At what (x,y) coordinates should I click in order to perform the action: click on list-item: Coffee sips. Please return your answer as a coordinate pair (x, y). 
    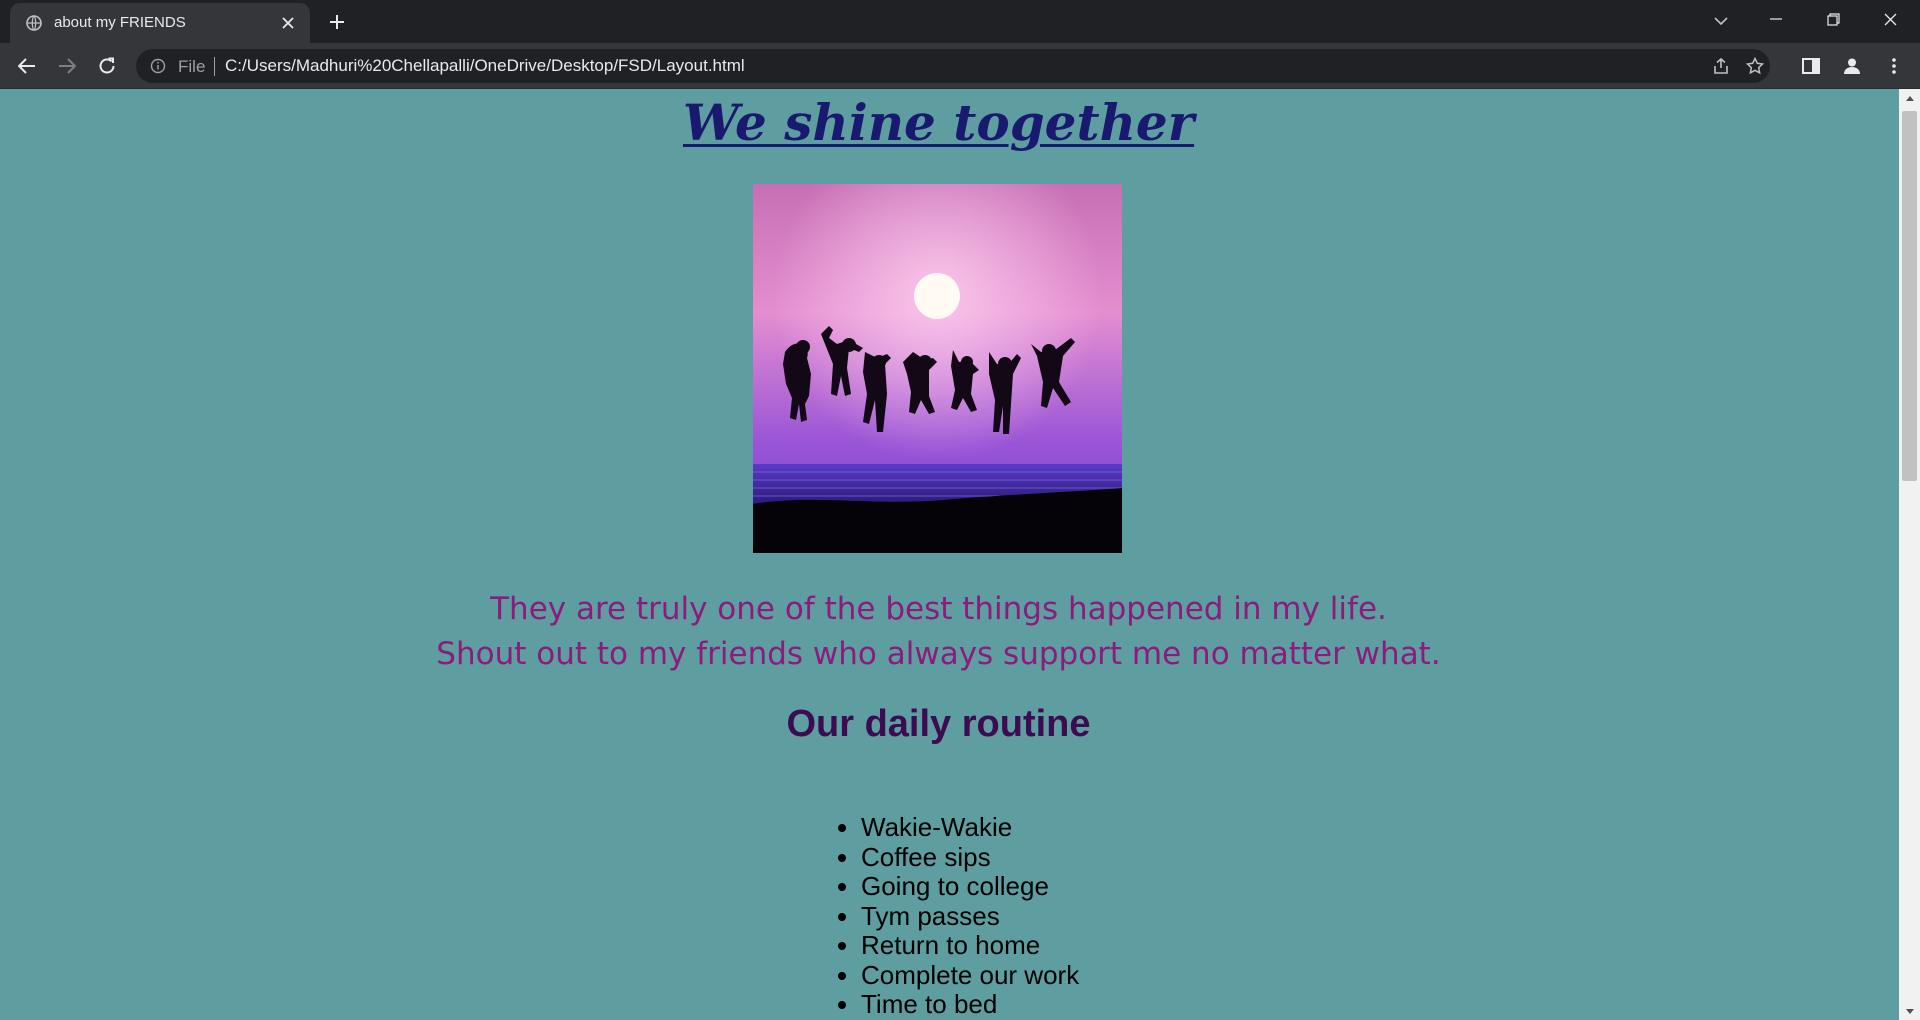
    Looking at the image, I should click on (970, 857).